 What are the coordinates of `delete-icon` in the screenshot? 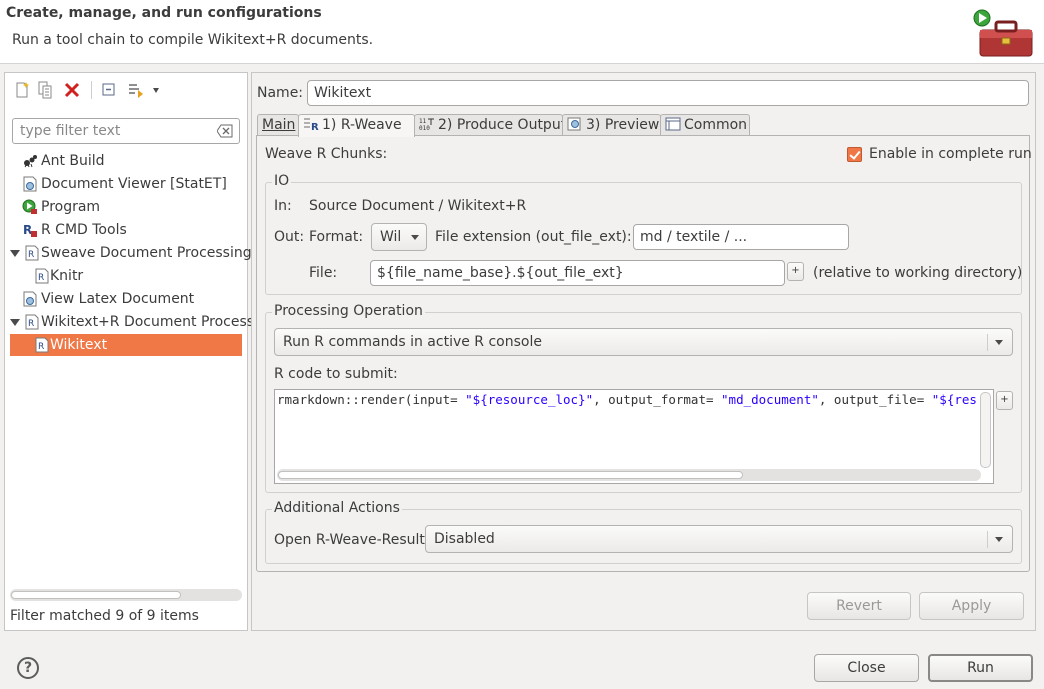 It's located at (72, 90).